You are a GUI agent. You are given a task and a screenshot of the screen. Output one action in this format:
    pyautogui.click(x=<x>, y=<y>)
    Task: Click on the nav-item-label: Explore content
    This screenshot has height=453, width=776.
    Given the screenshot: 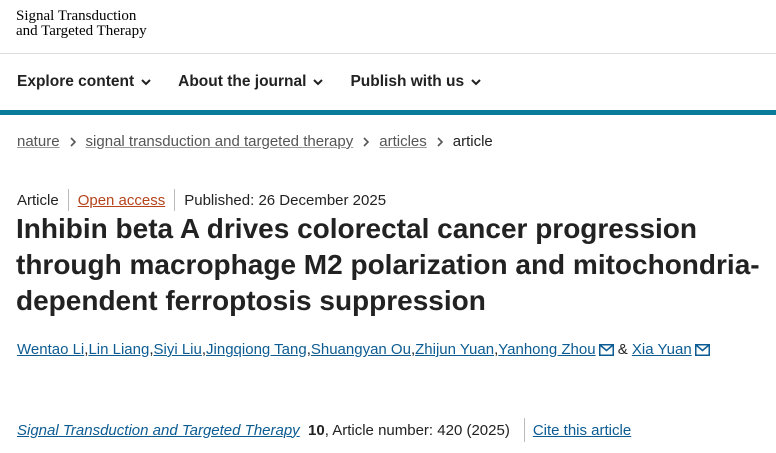 What is the action you would take?
    pyautogui.click(x=76, y=81)
    